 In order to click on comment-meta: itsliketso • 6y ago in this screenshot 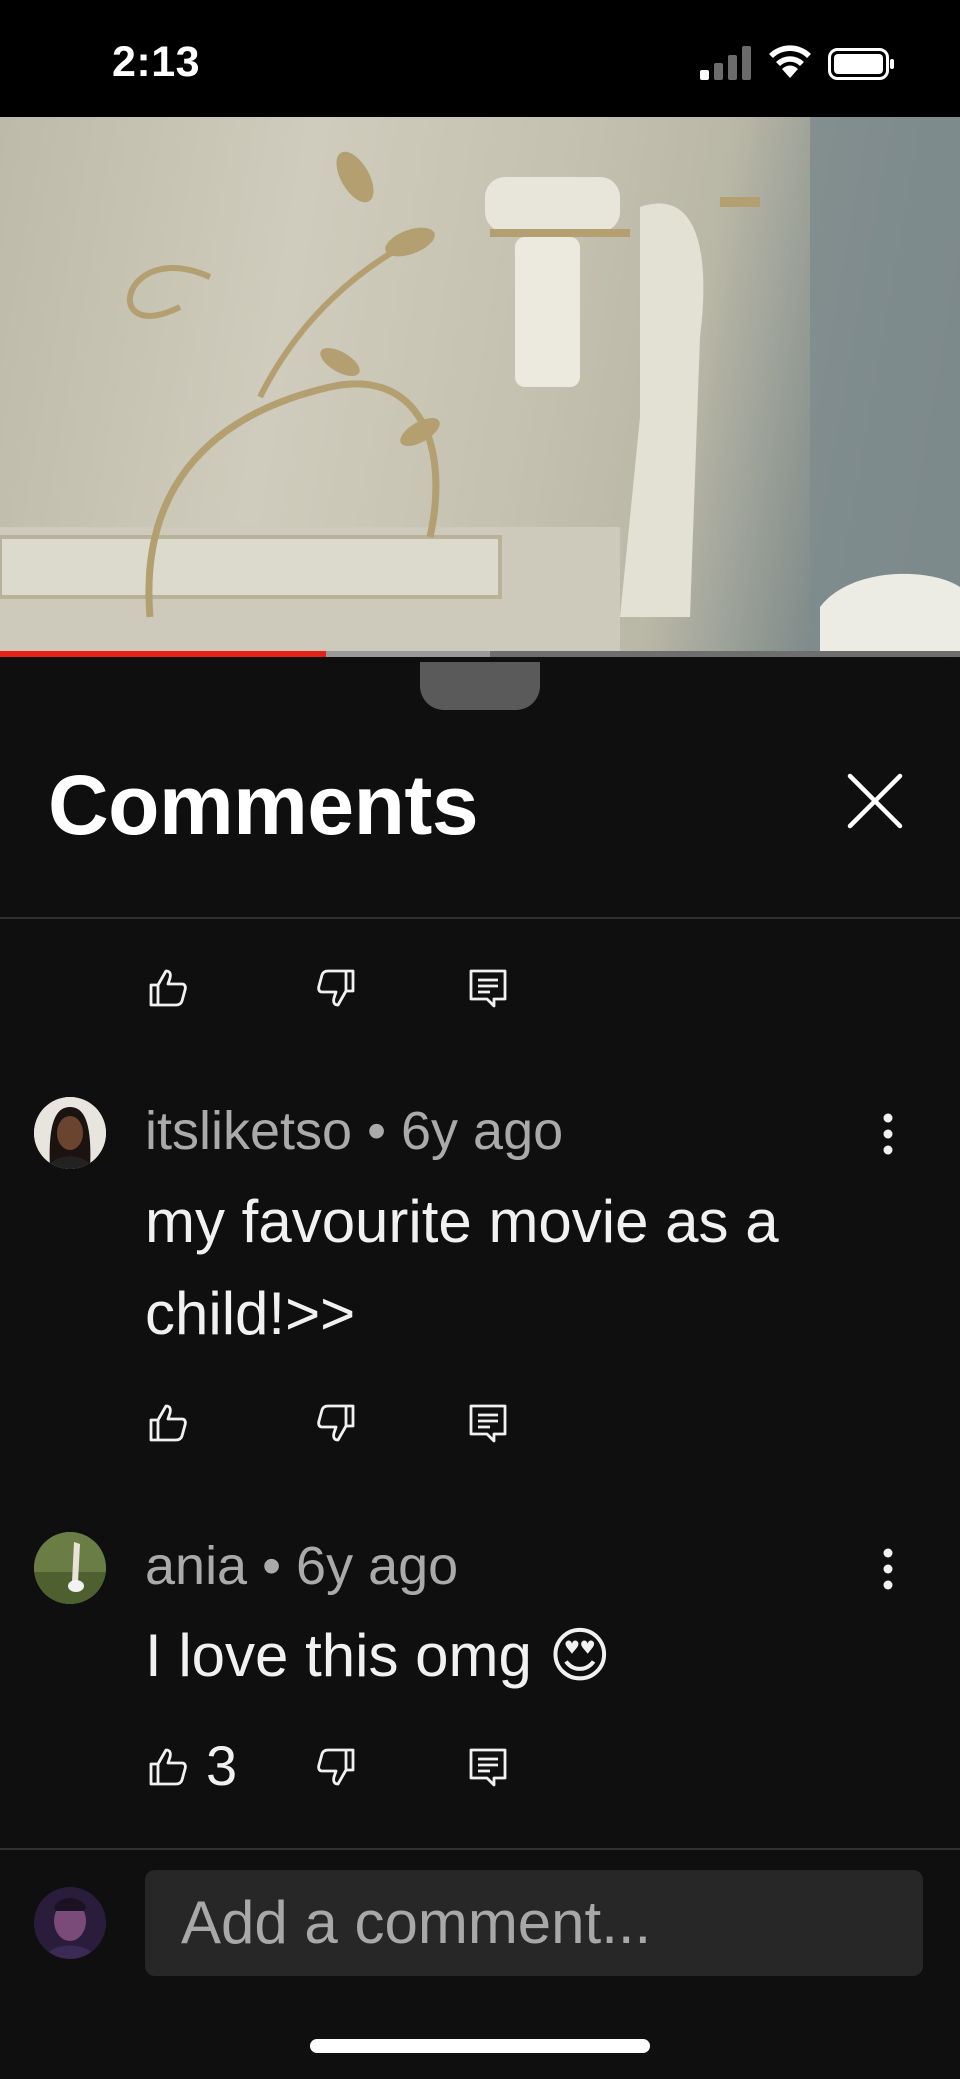, I will do `click(354, 1131)`.